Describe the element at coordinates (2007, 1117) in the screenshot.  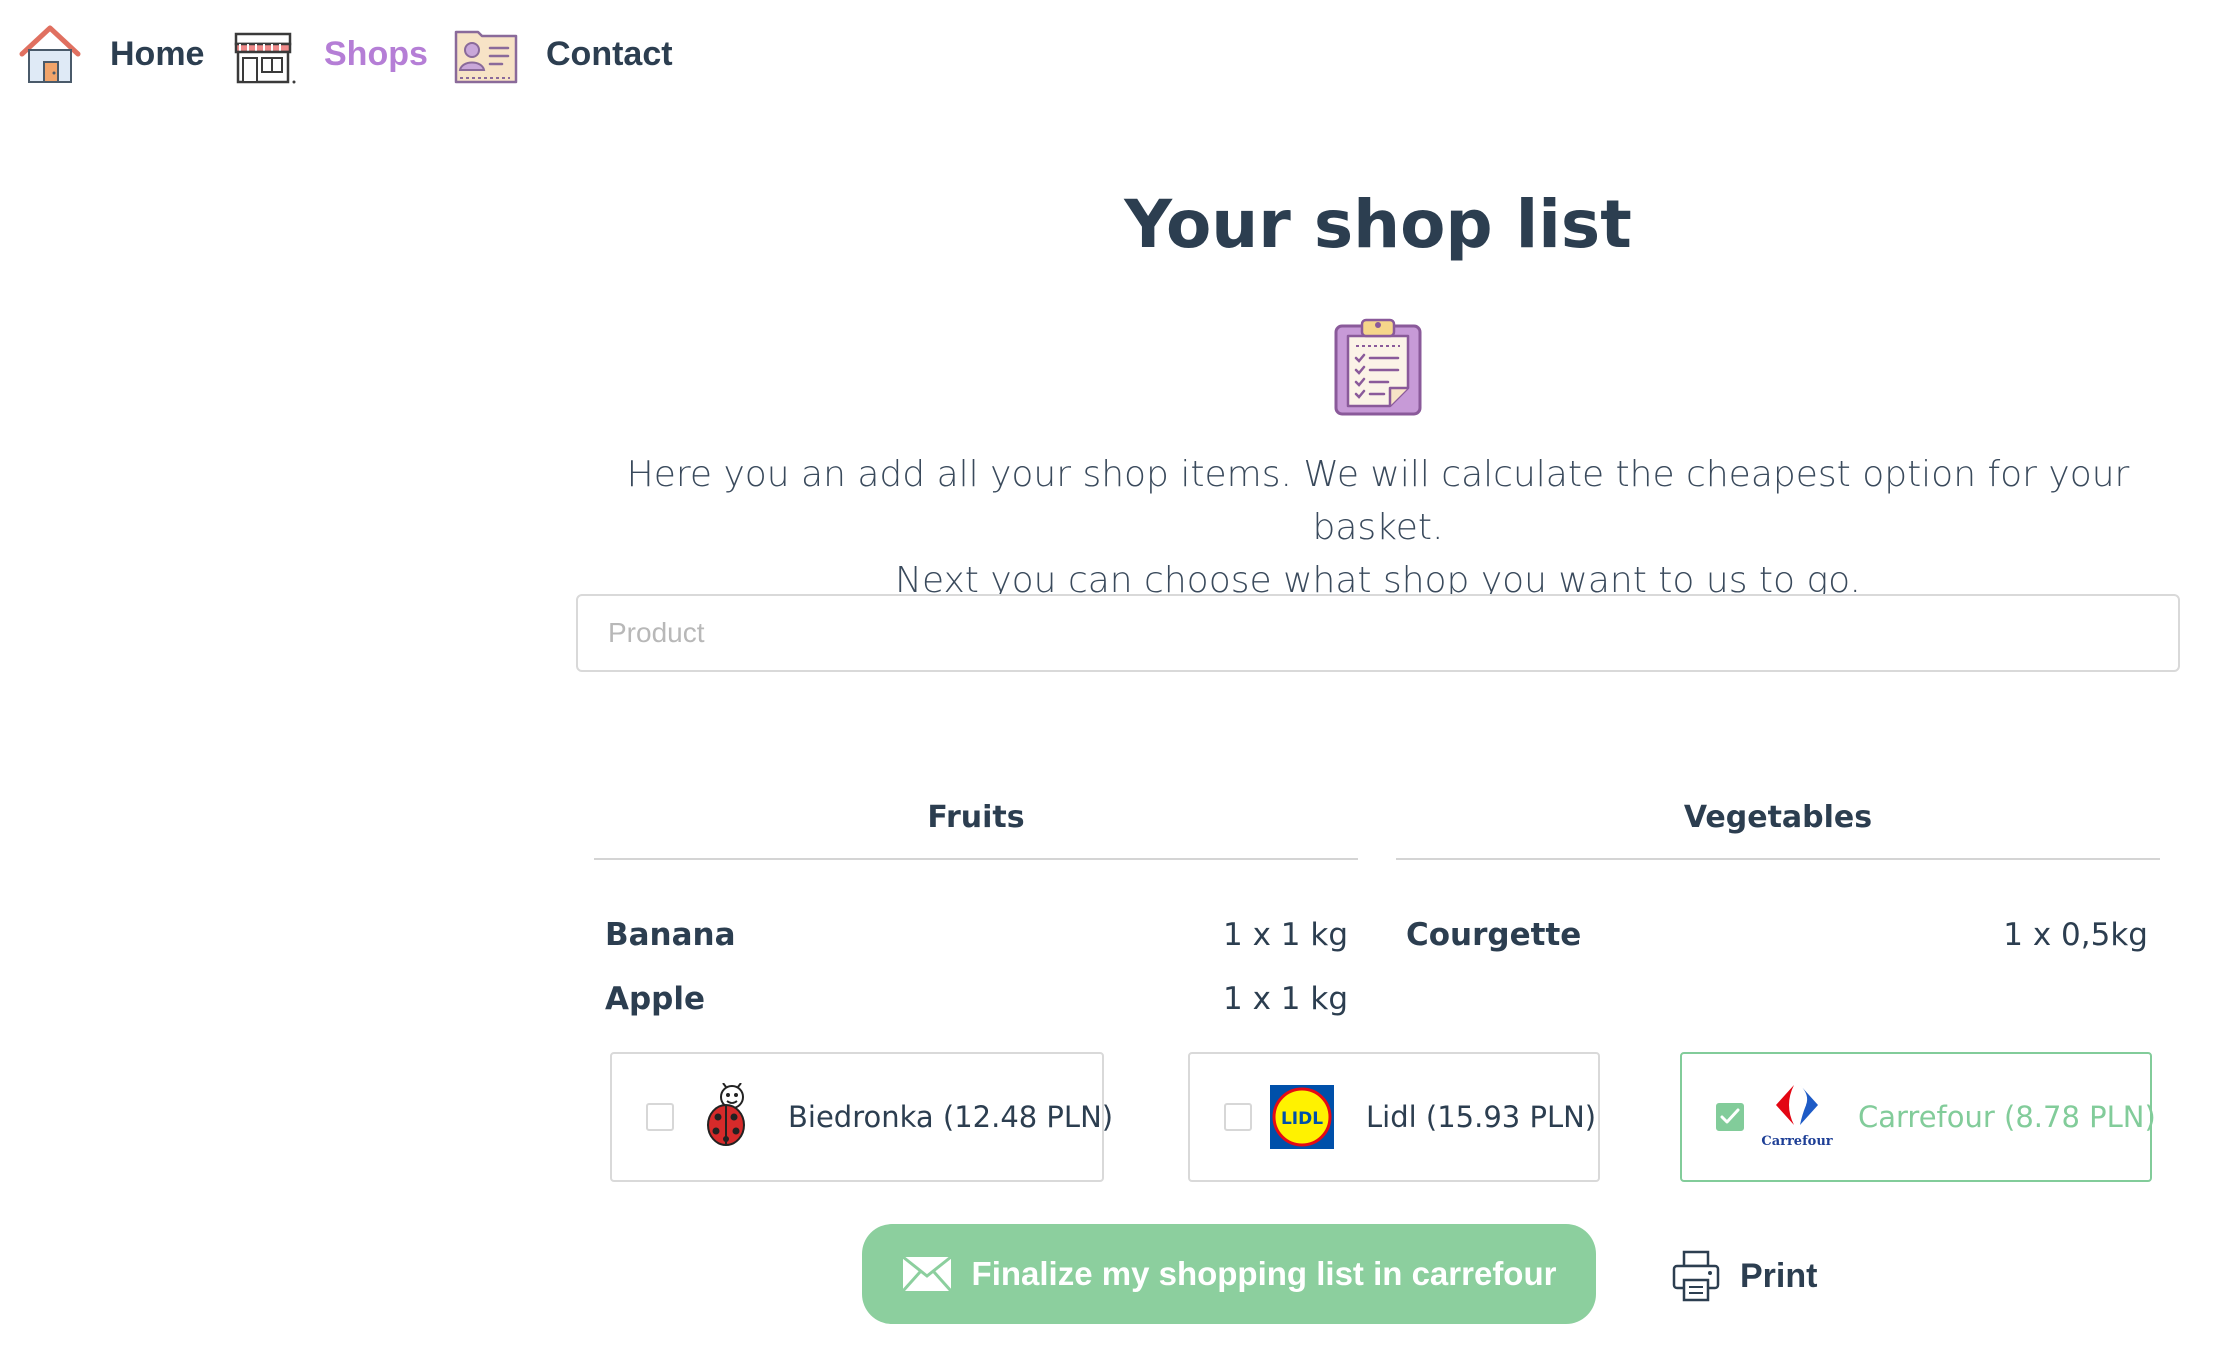
I see `shop-label: Carrefour (8.78 PLN)` at that location.